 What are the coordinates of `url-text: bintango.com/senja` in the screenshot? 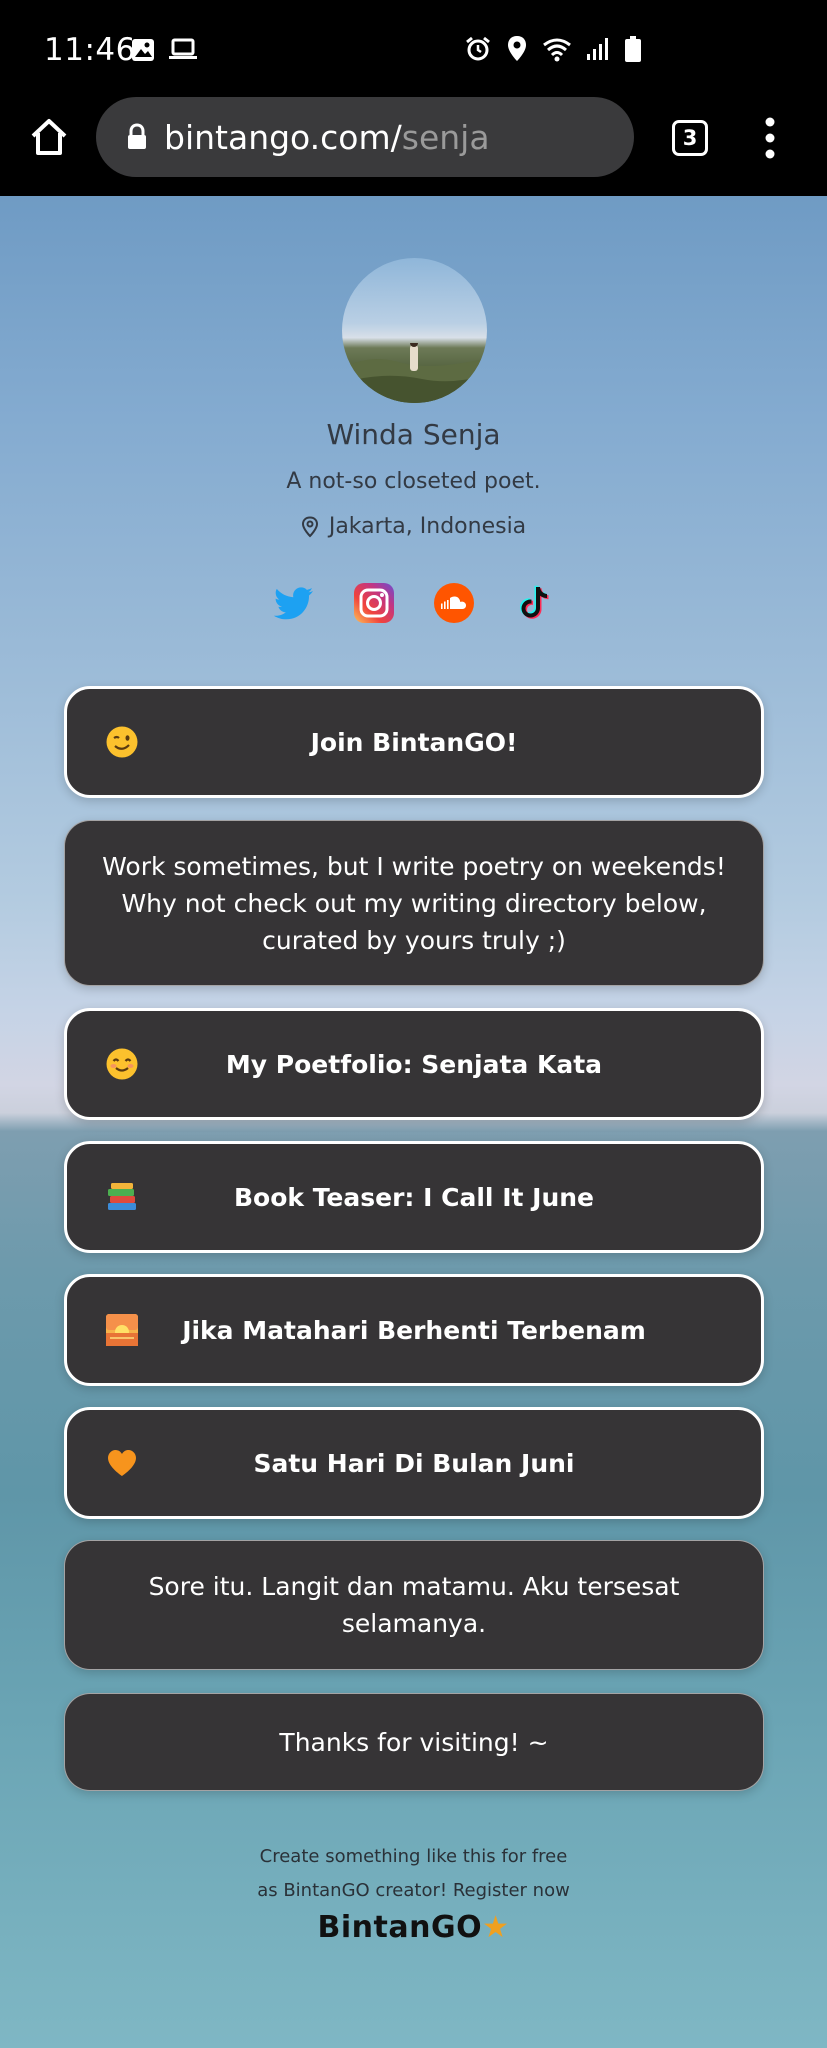 It's located at (327, 137).